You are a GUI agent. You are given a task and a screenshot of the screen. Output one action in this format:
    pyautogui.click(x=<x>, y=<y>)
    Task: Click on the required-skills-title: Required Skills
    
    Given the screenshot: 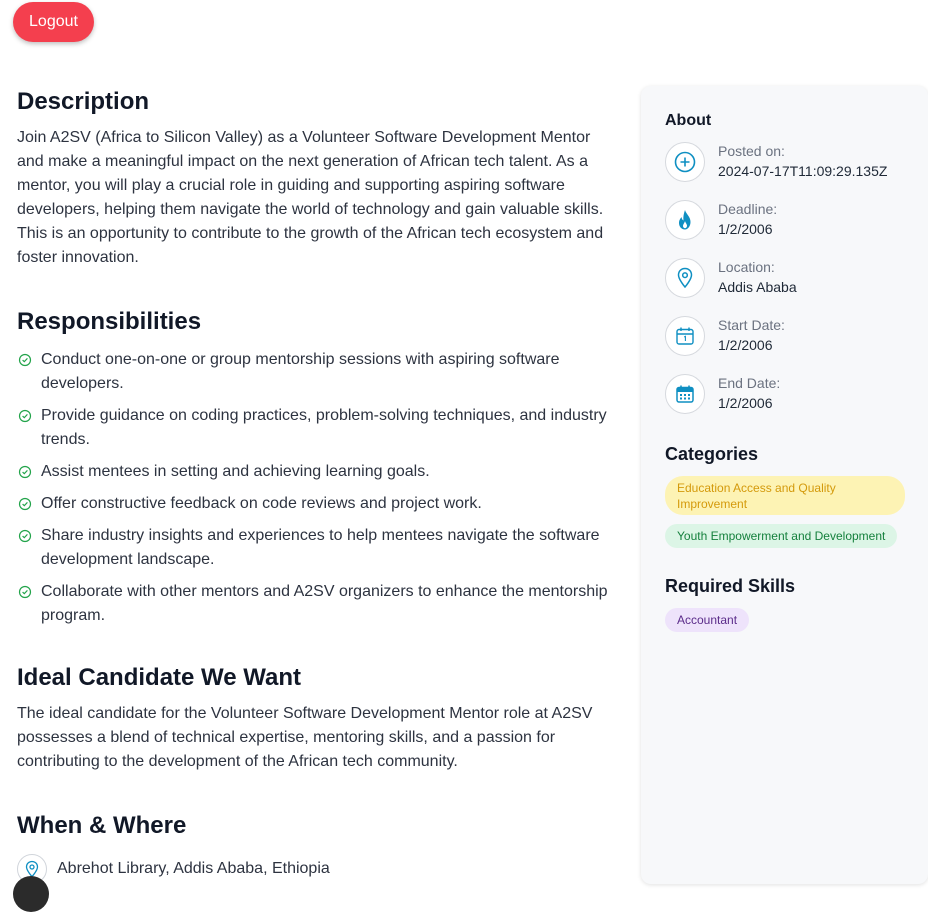 What is the action you would take?
    pyautogui.click(x=730, y=586)
    